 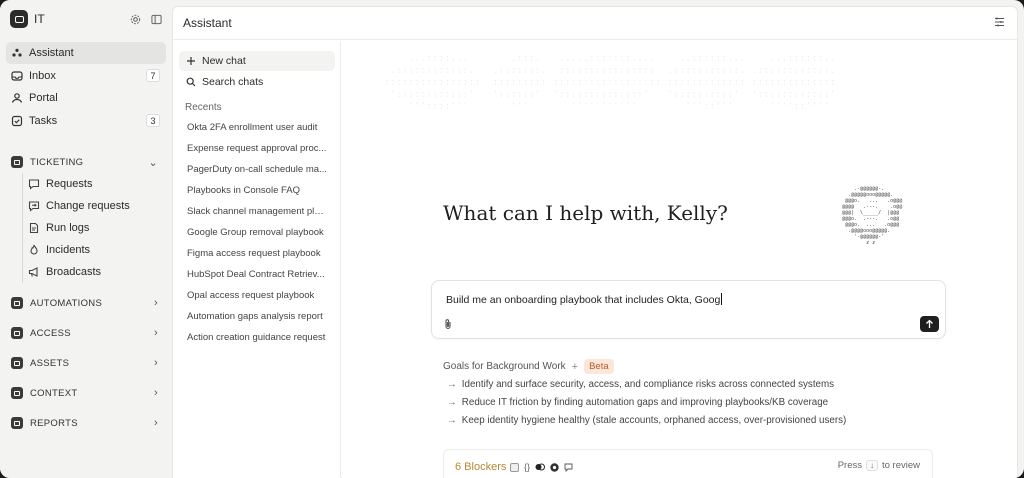 I want to click on run-logs-icon, so click(x=34, y=228).